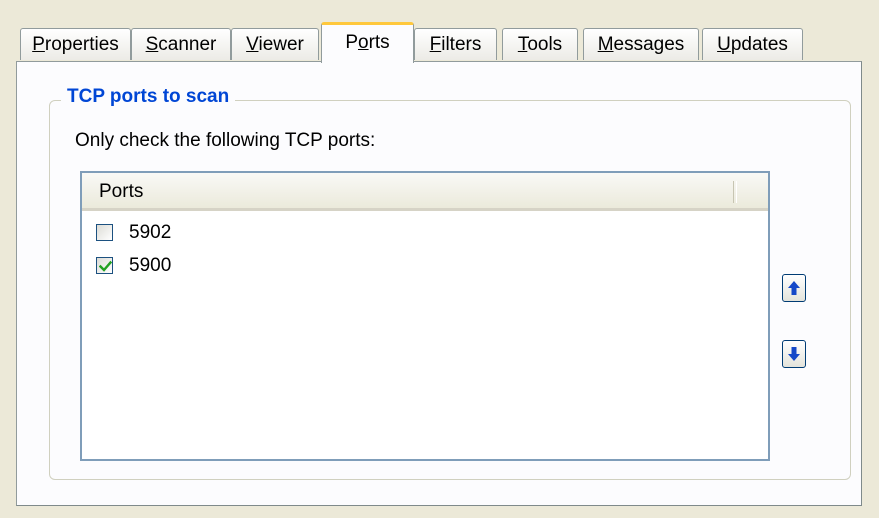 The image size is (879, 518). What do you see at coordinates (38, 44) in the screenshot?
I see `tab-properties-accel: P` at bounding box center [38, 44].